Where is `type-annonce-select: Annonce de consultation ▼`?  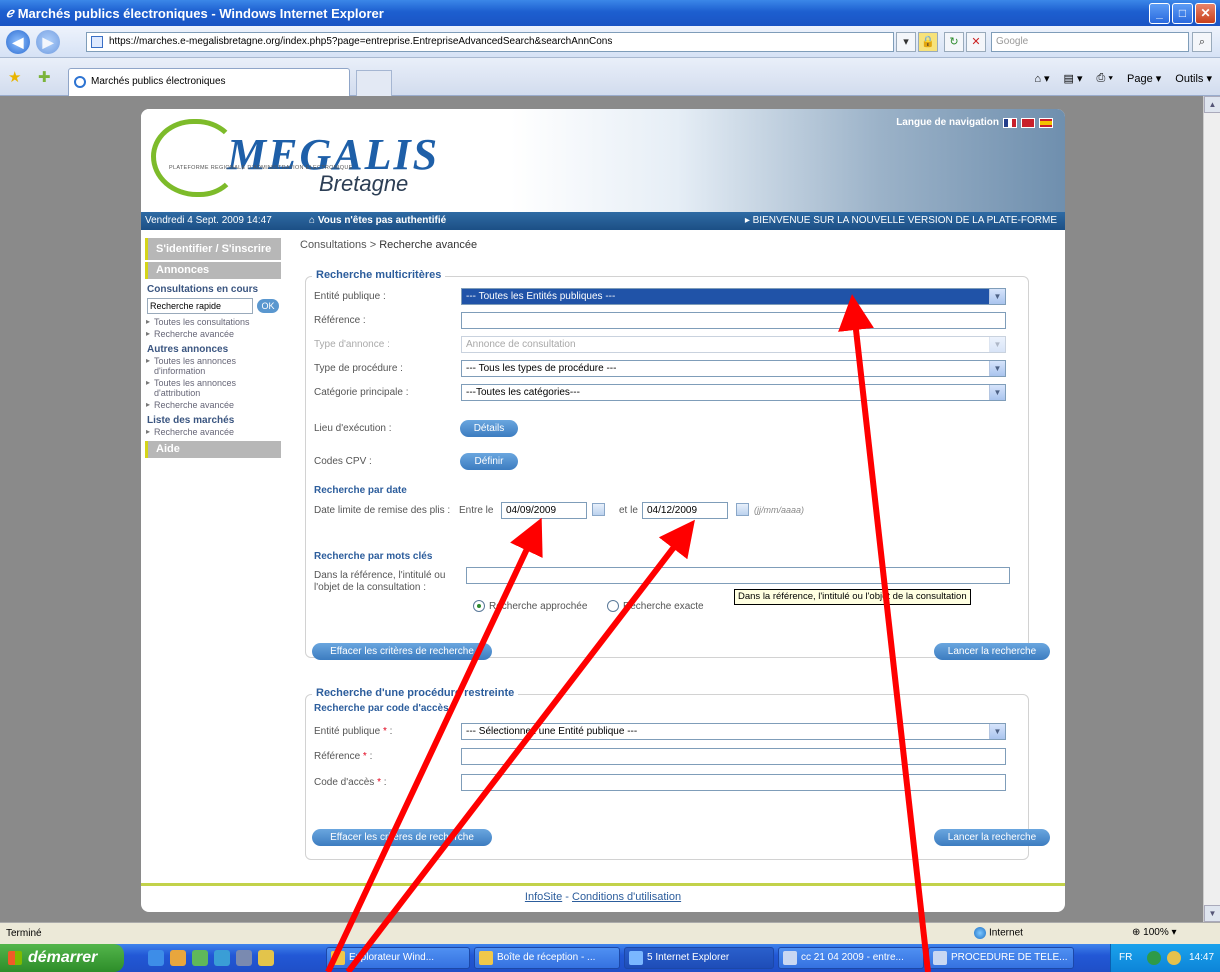
type-annonce-select: Annonce de consultation ▼ is located at coordinates (733, 344).